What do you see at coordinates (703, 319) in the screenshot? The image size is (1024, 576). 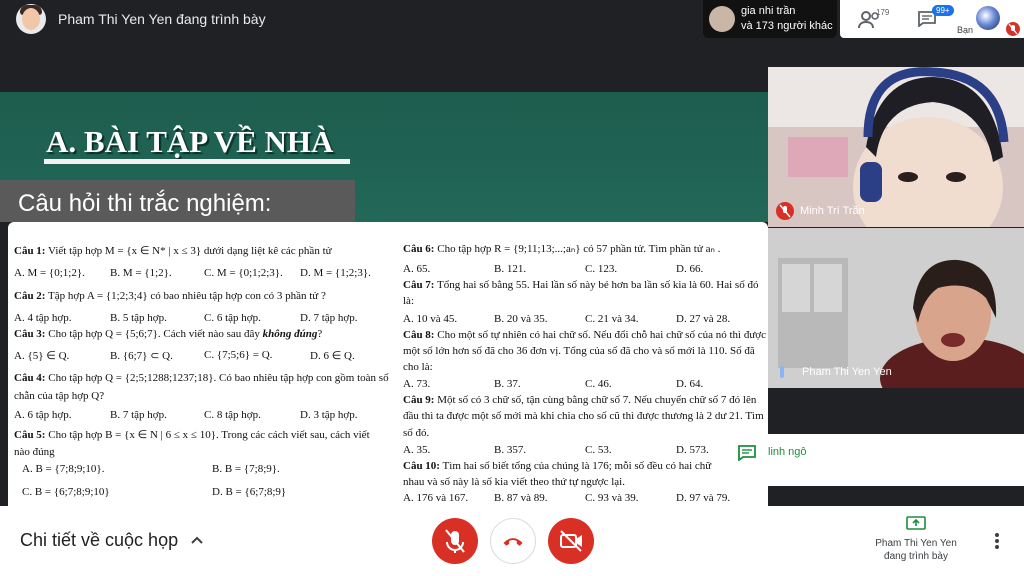 I see `answer: D. 27 và 28.` at bounding box center [703, 319].